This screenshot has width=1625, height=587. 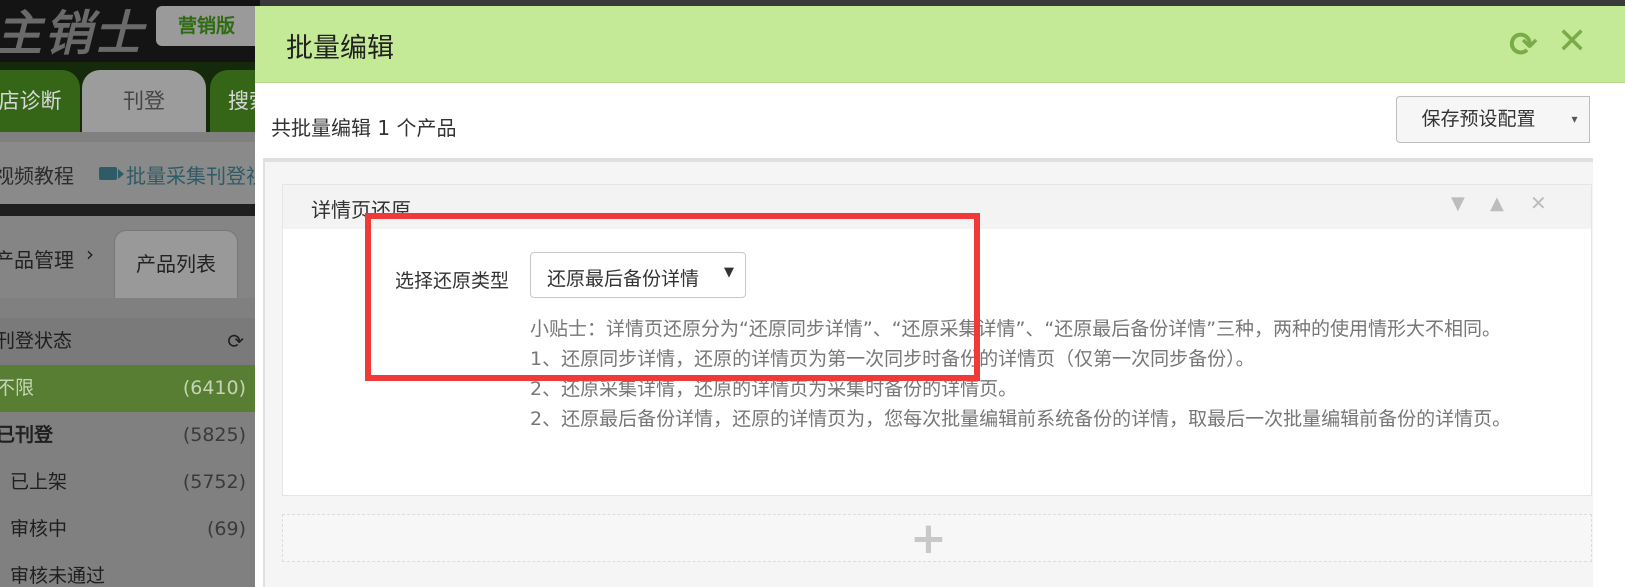 I want to click on filter-row: 审核中 (69), so click(x=130, y=529).